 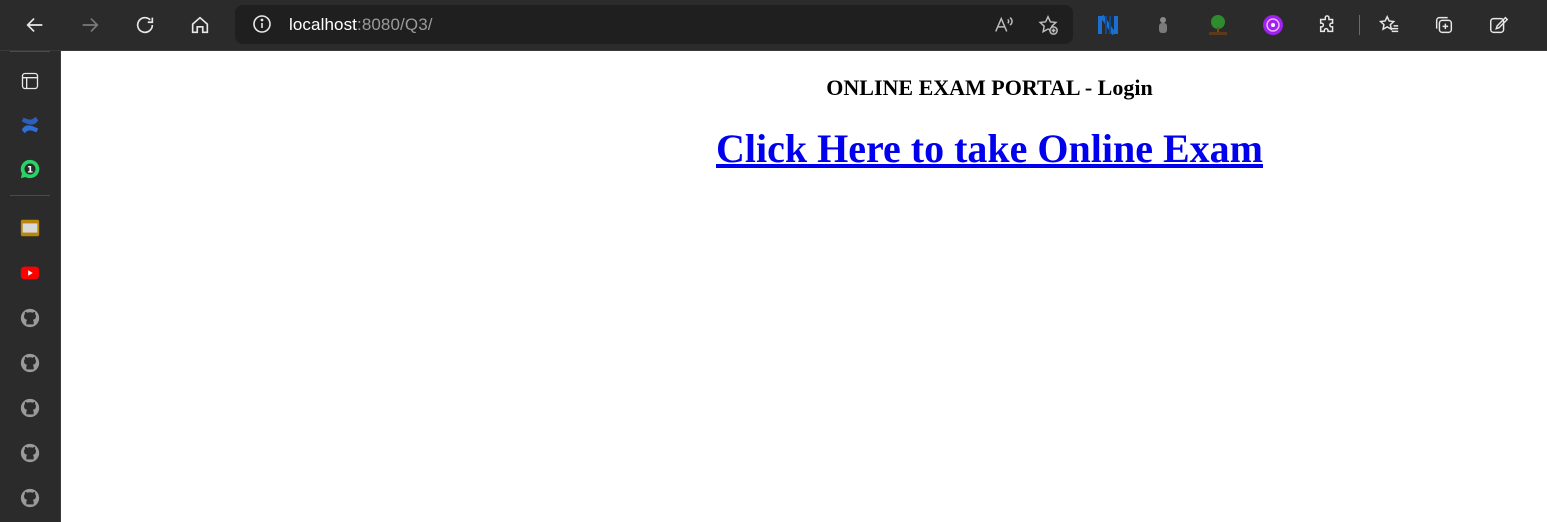 I want to click on forward-arrow-icon, so click(x=90, y=25).